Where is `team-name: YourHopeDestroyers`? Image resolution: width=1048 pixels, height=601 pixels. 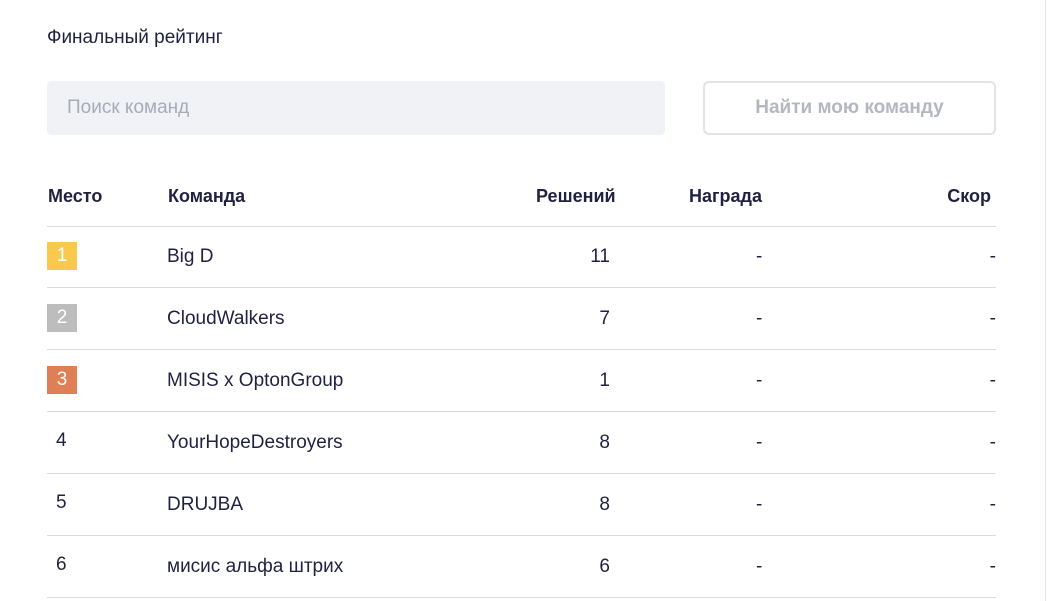
team-name: YourHopeDestroyers is located at coordinates (255, 442).